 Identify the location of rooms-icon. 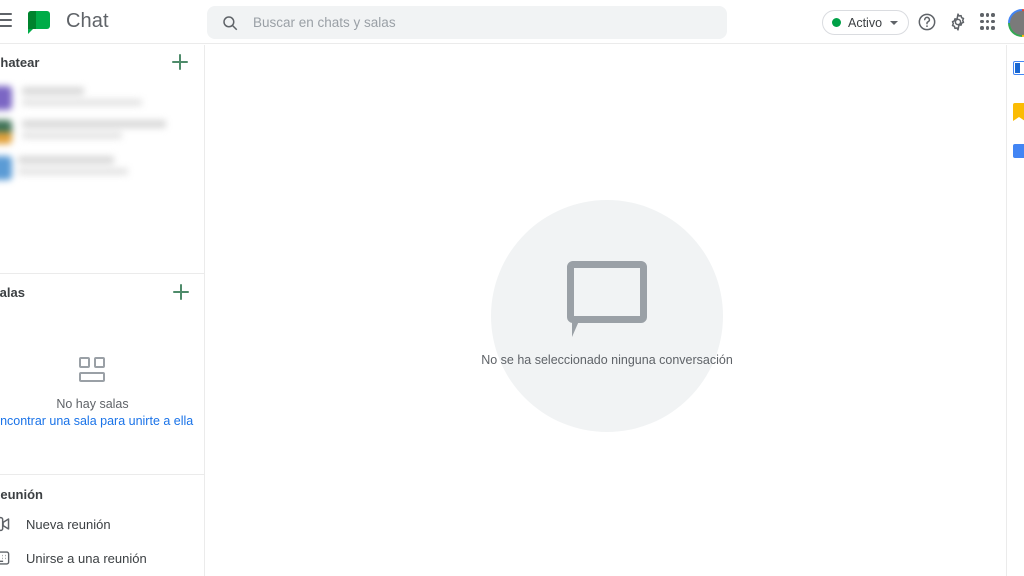
(93, 371).